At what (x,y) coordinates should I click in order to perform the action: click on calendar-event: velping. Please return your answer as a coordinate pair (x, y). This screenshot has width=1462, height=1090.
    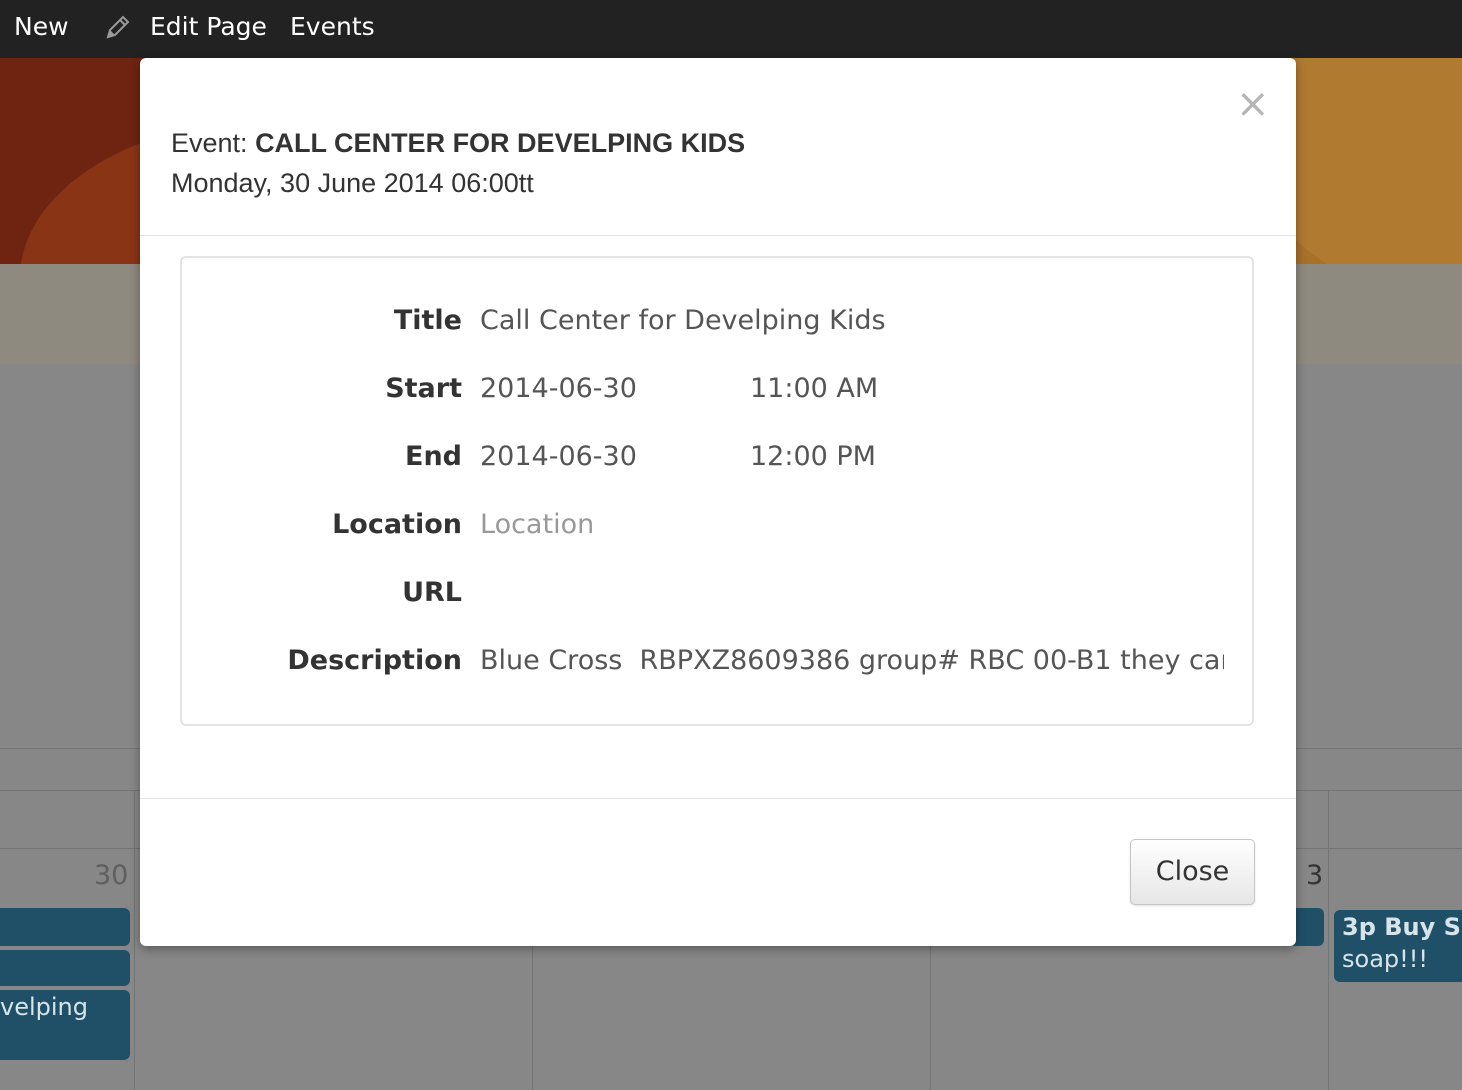
    Looking at the image, I should click on (65, 1025).